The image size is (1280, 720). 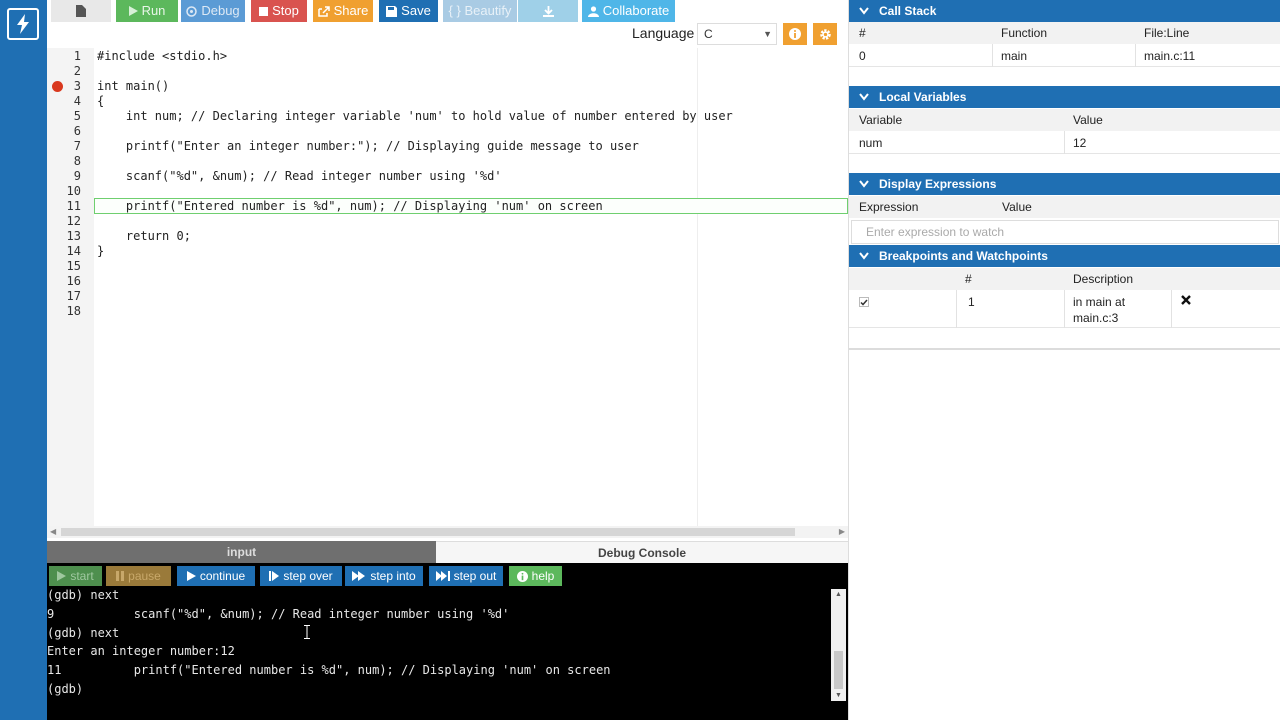 What do you see at coordinates (1096, 318) in the screenshot?
I see `breakpoint-description: main.c:3` at bounding box center [1096, 318].